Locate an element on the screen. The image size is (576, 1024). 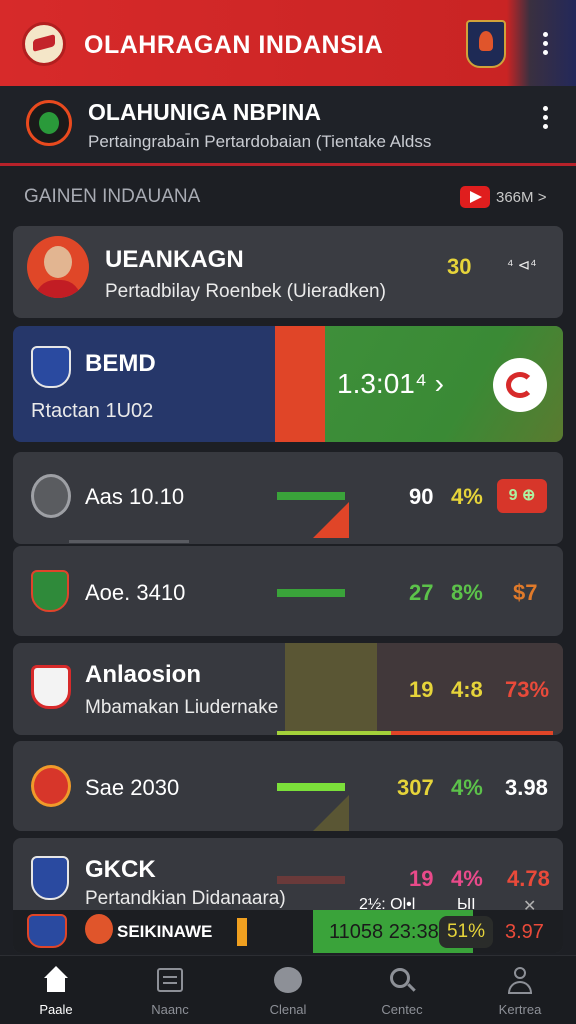
play-icon is located at coordinates (475, 197).